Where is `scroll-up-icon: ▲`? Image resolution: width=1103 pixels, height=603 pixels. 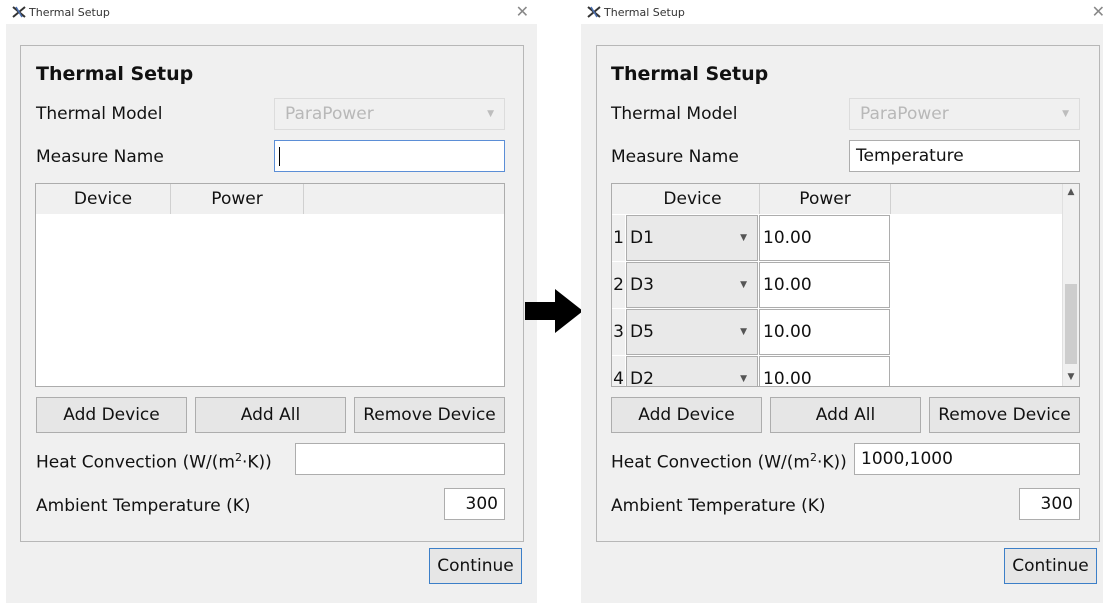
scroll-up-icon: ▲ is located at coordinates (1071, 192).